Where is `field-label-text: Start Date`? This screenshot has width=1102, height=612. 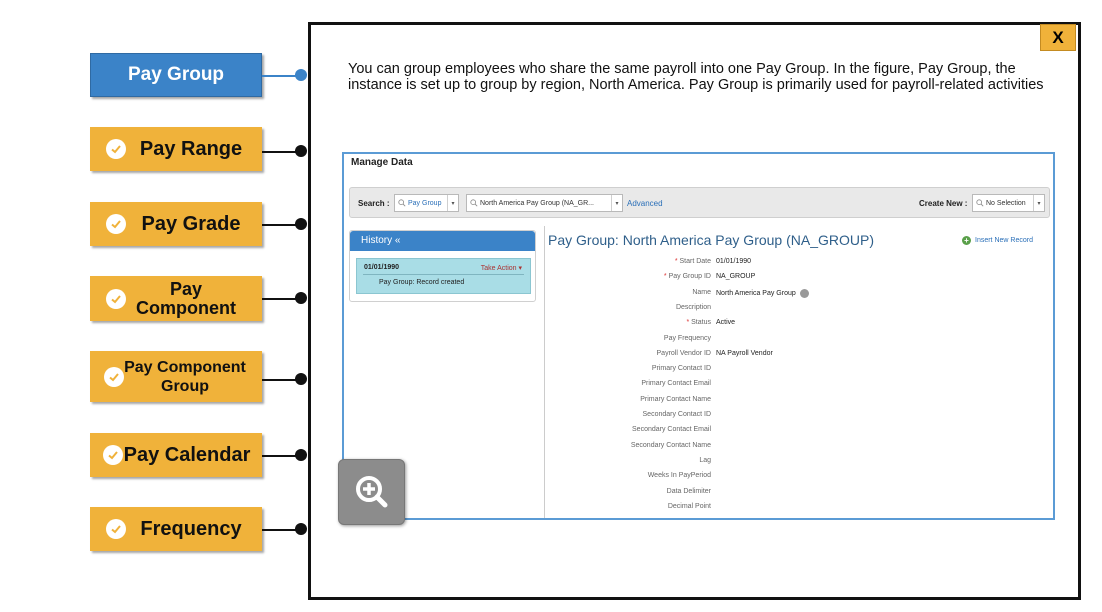 field-label-text: Start Date is located at coordinates (695, 261).